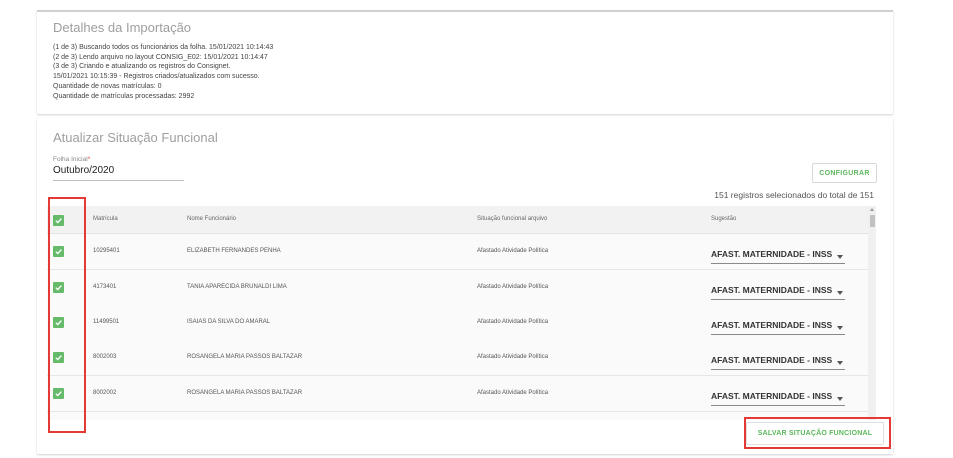  What do you see at coordinates (105, 393) in the screenshot?
I see `cell-matricula: 8002002` at bounding box center [105, 393].